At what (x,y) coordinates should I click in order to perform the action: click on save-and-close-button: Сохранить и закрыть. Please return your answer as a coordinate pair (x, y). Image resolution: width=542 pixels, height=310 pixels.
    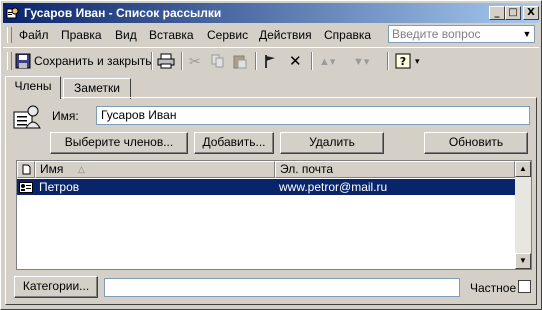
    Looking at the image, I should click on (83, 61).